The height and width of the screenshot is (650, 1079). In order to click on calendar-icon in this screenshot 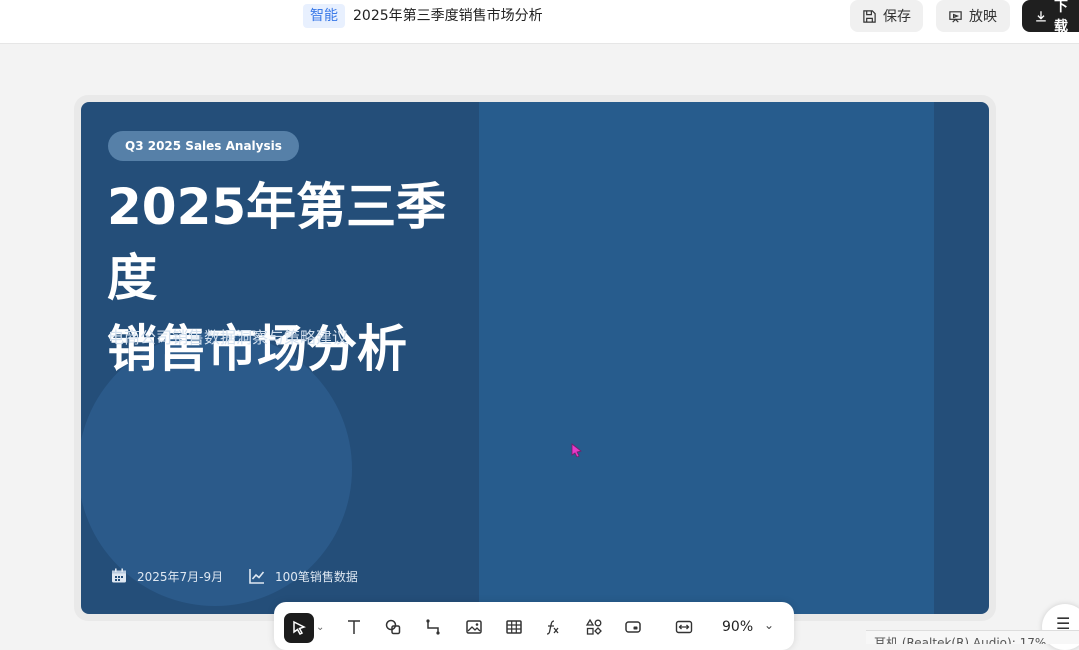, I will do `click(119, 575)`.